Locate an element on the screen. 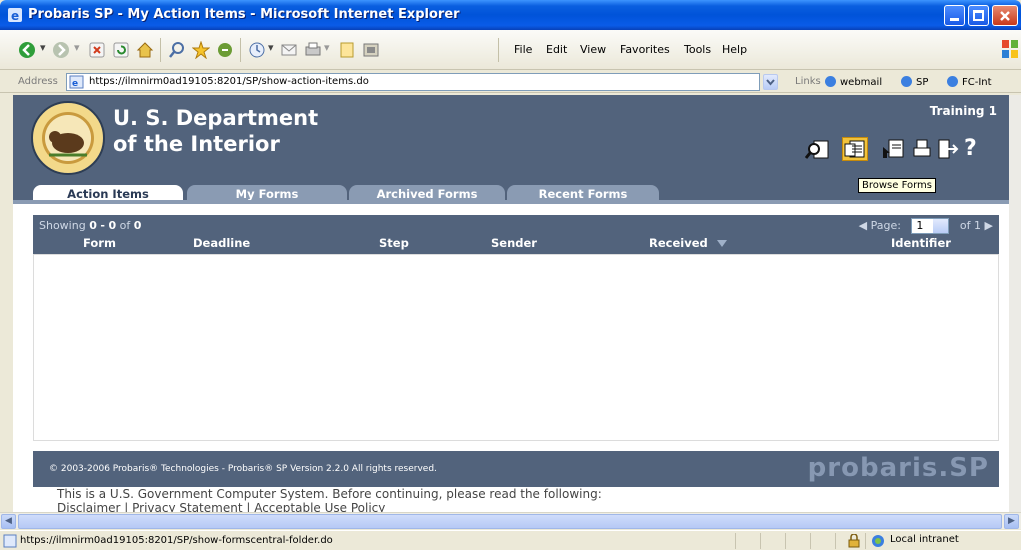 Image resolution: width=1021 pixels, height=550 pixels. column-deadline: Deadline is located at coordinates (221, 243).